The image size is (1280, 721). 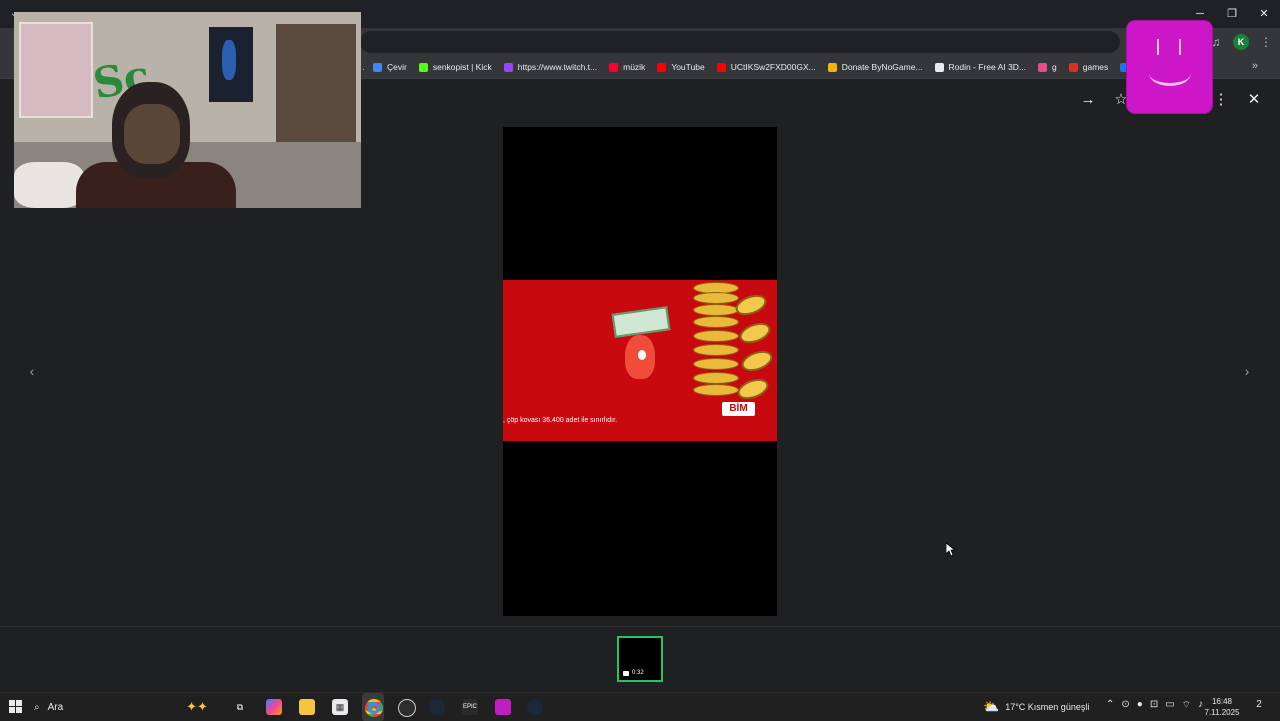 What do you see at coordinates (640, 626) in the screenshot?
I see `filmstrip-divider` at bounding box center [640, 626].